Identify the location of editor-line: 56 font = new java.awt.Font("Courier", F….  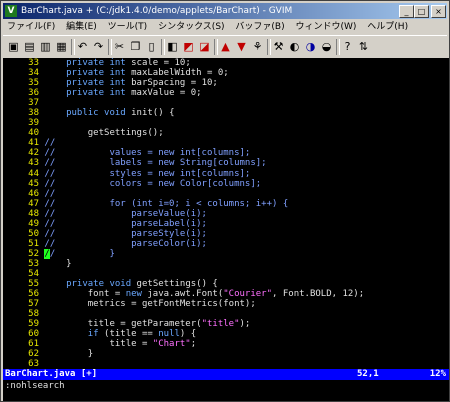
(226, 294).